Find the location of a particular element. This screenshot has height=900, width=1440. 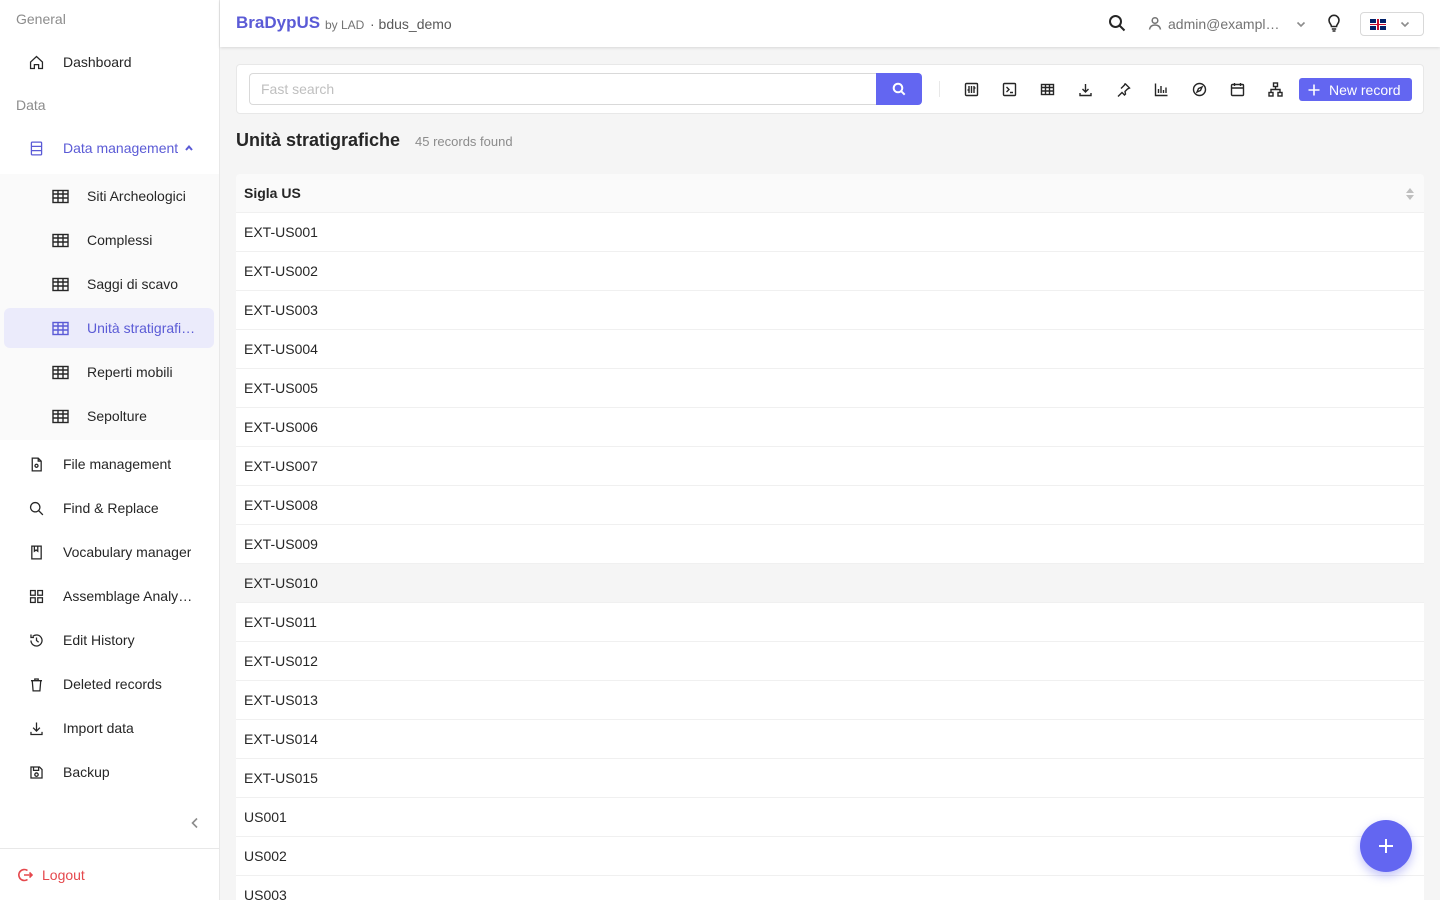

grid-icon is located at coordinates (36, 596).